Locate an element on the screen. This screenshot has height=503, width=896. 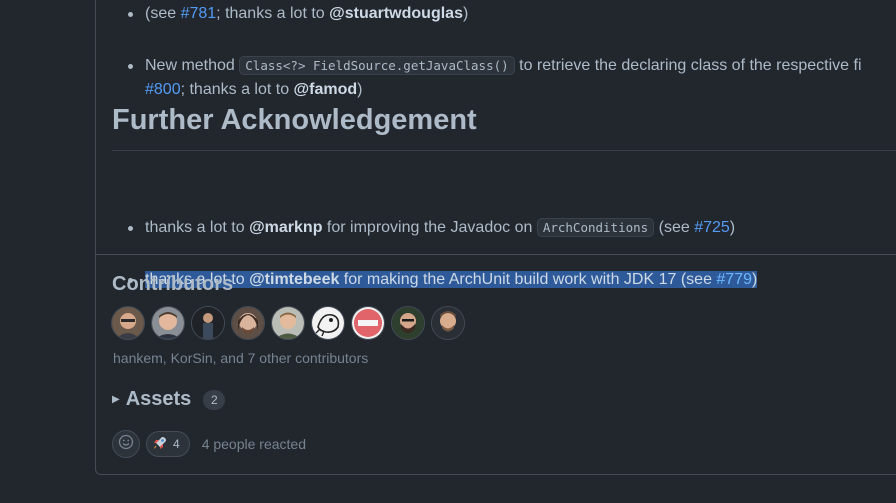
contributors-heading: Contributors is located at coordinates (173, 284).